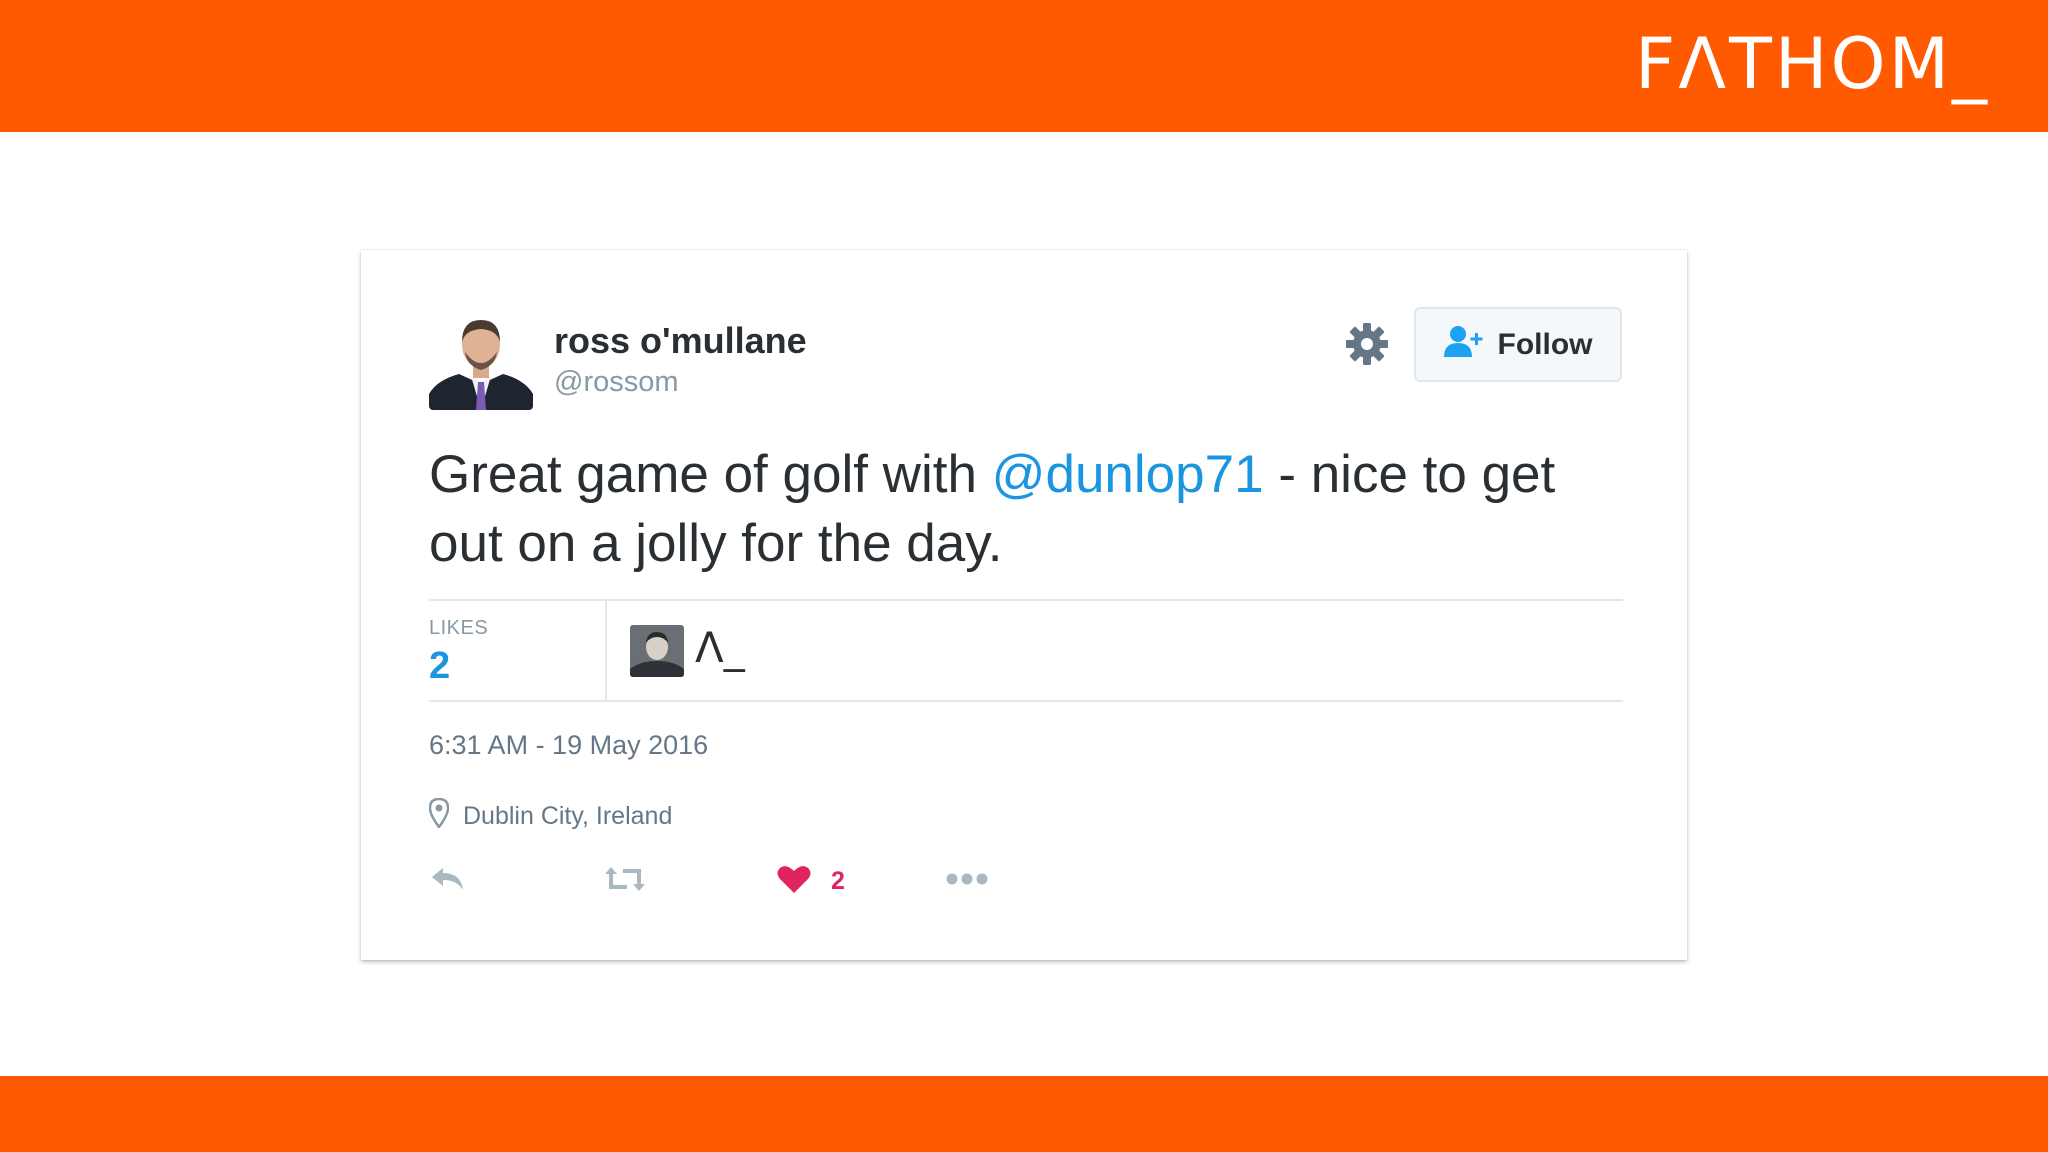 Image resolution: width=2048 pixels, height=1152 pixels. Describe the element at coordinates (481, 360) in the screenshot. I see `user-avatar` at that location.